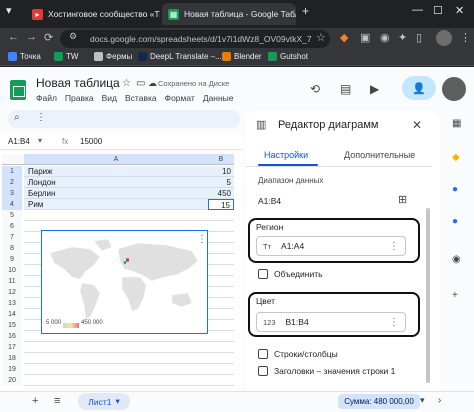 This screenshot has height=412, width=474. Describe the element at coordinates (454, 89) in the screenshot. I see `user-avatar` at that location.